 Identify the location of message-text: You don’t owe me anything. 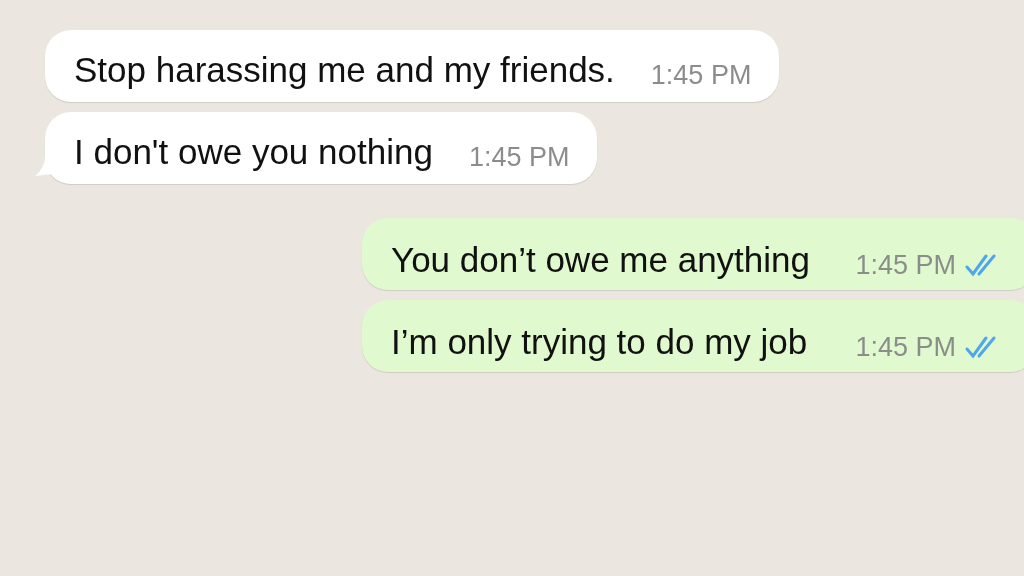
(600, 260).